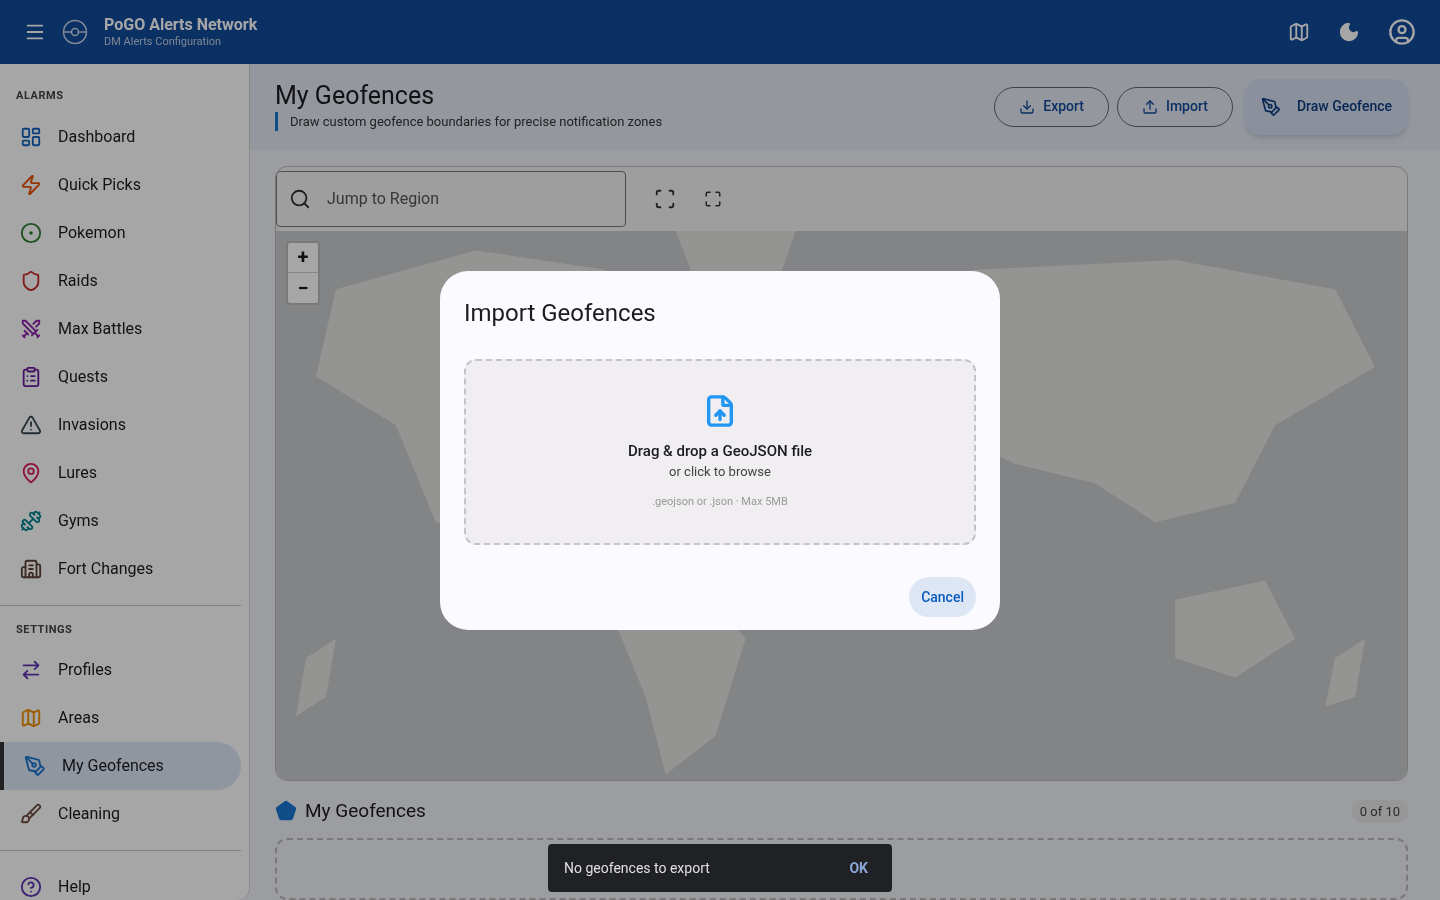 The height and width of the screenshot is (900, 1440). I want to click on nav-item: Quick Picks, so click(120, 184).